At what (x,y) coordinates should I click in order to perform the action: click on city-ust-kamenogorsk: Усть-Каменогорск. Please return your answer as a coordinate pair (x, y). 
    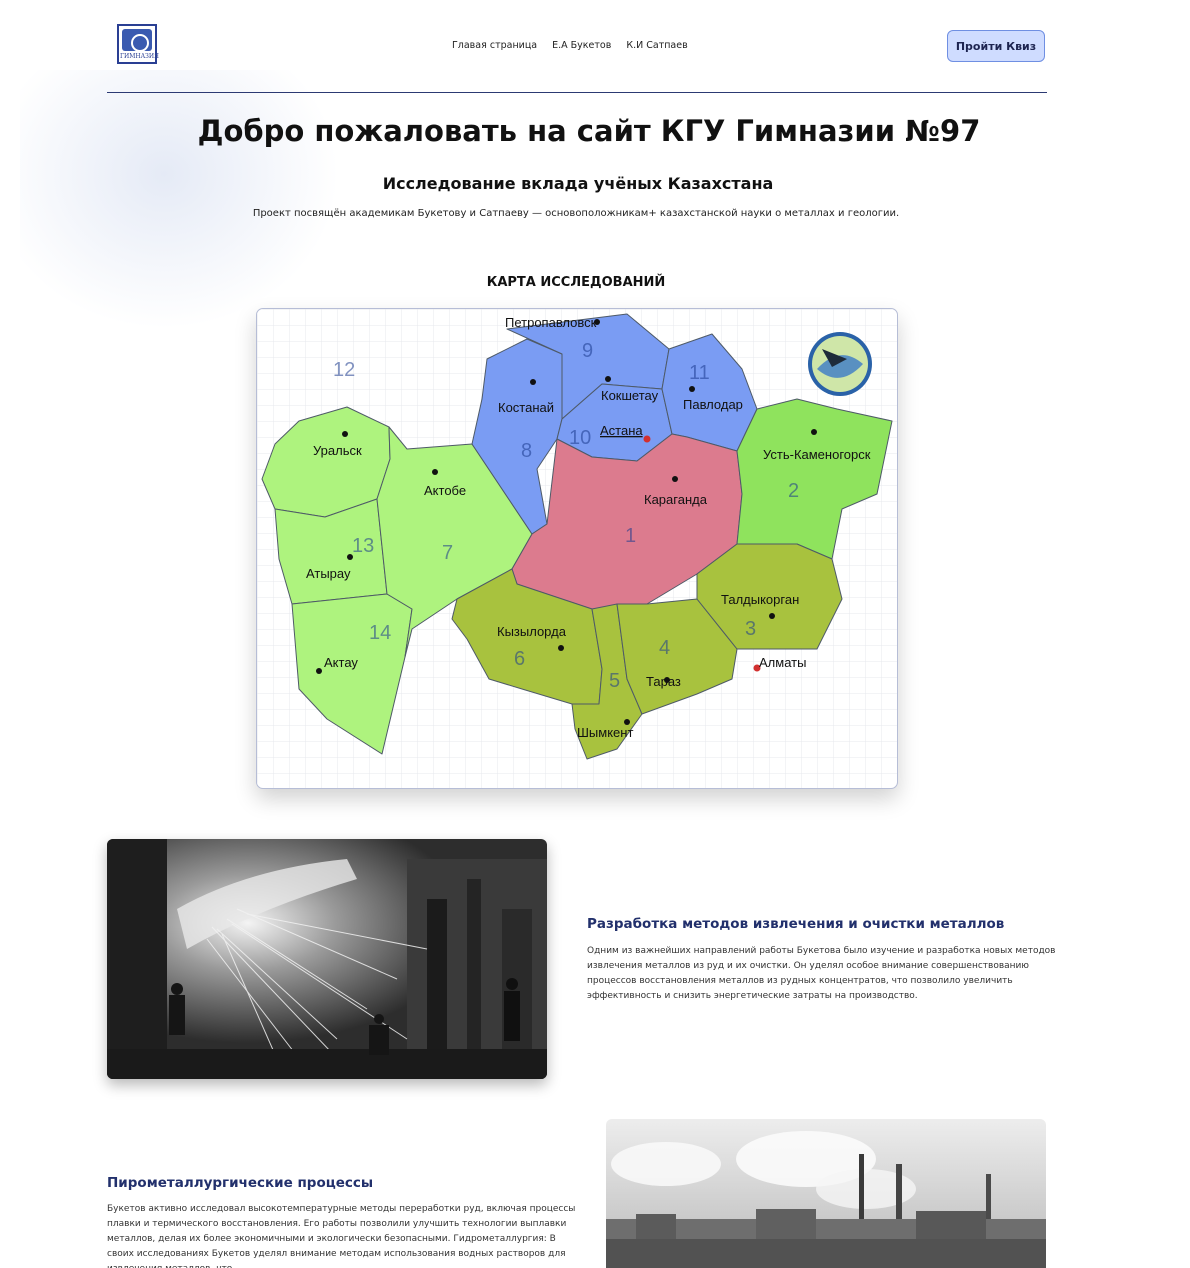
    Looking at the image, I should click on (817, 454).